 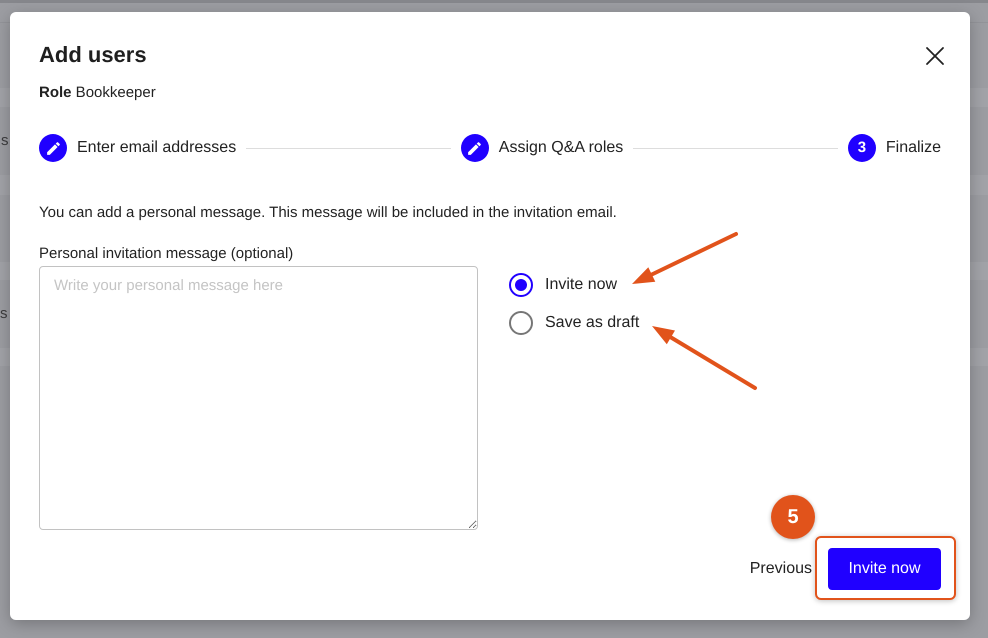 I want to click on step-badge: 5, so click(x=793, y=517).